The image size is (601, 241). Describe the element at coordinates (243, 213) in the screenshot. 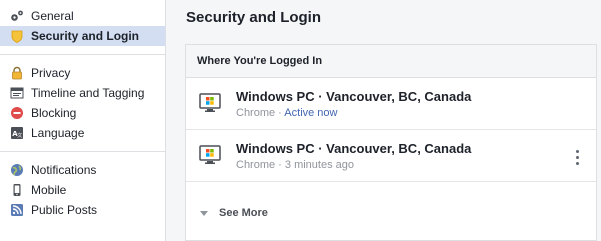

I see `see-more-label: See More` at that location.